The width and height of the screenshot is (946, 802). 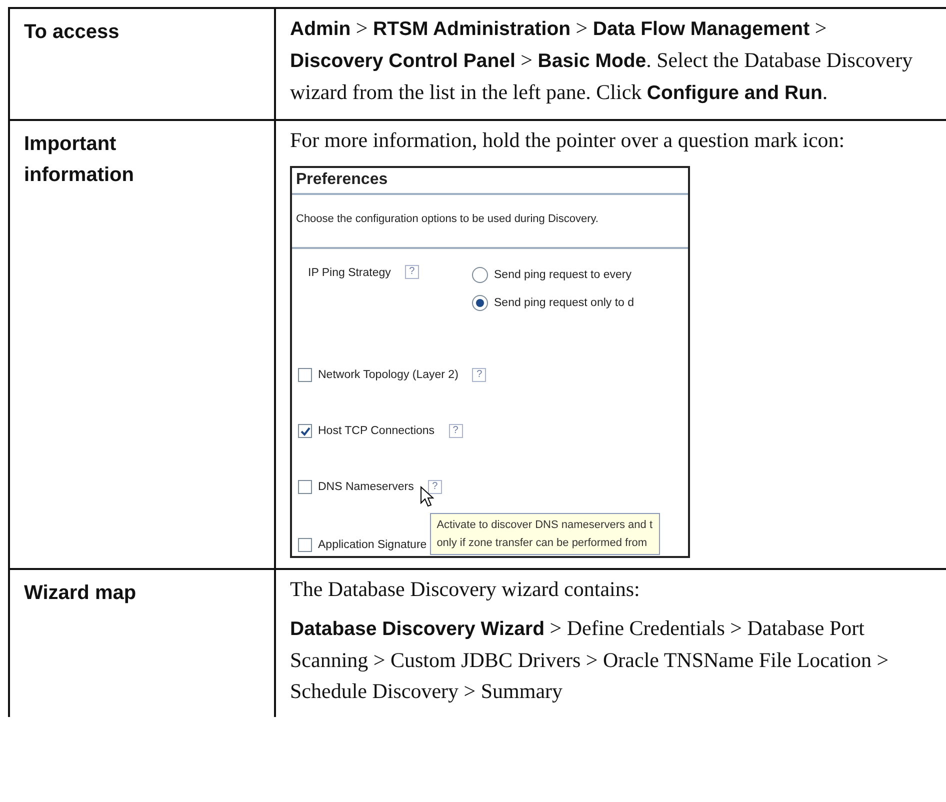 What do you see at coordinates (79, 160) in the screenshot?
I see `row-heading: Important information` at bounding box center [79, 160].